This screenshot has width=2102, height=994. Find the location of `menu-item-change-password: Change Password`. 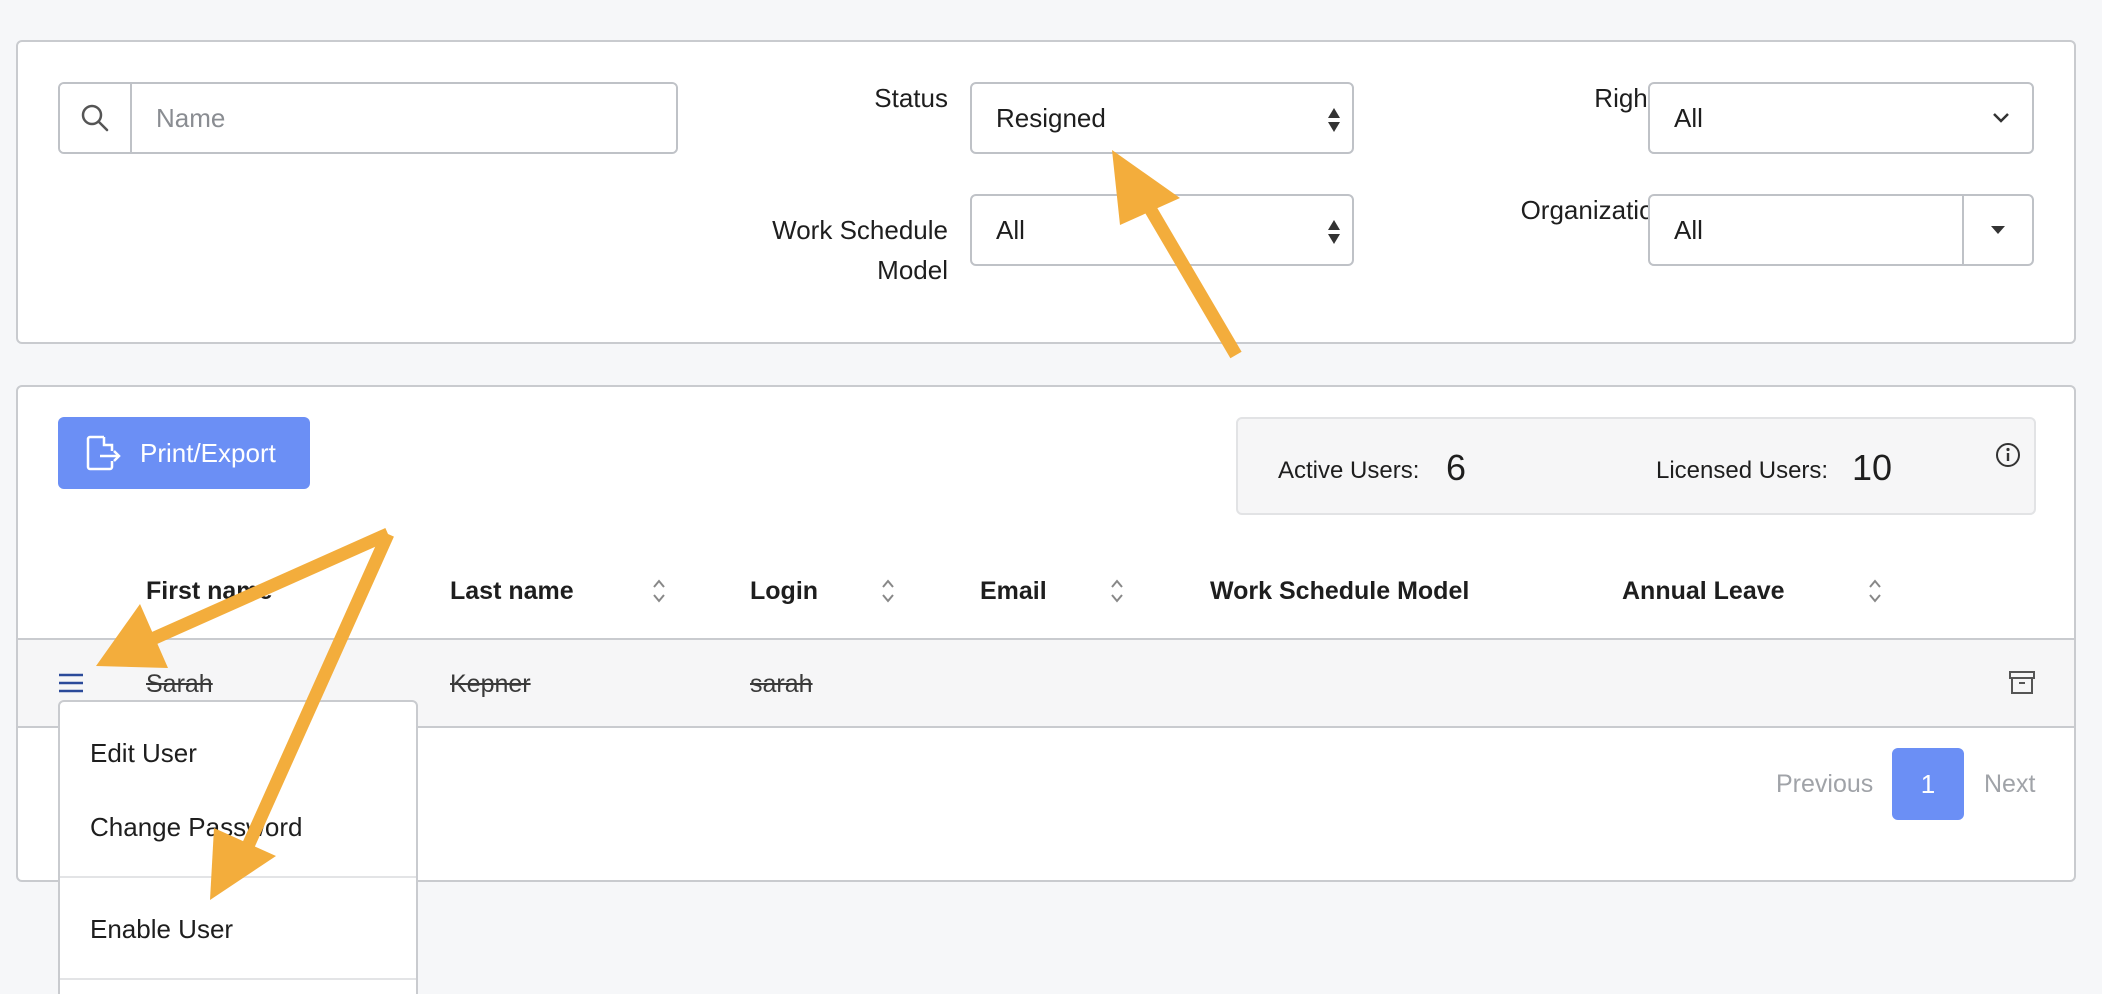

menu-item-change-password: Change Password is located at coordinates (196, 827).